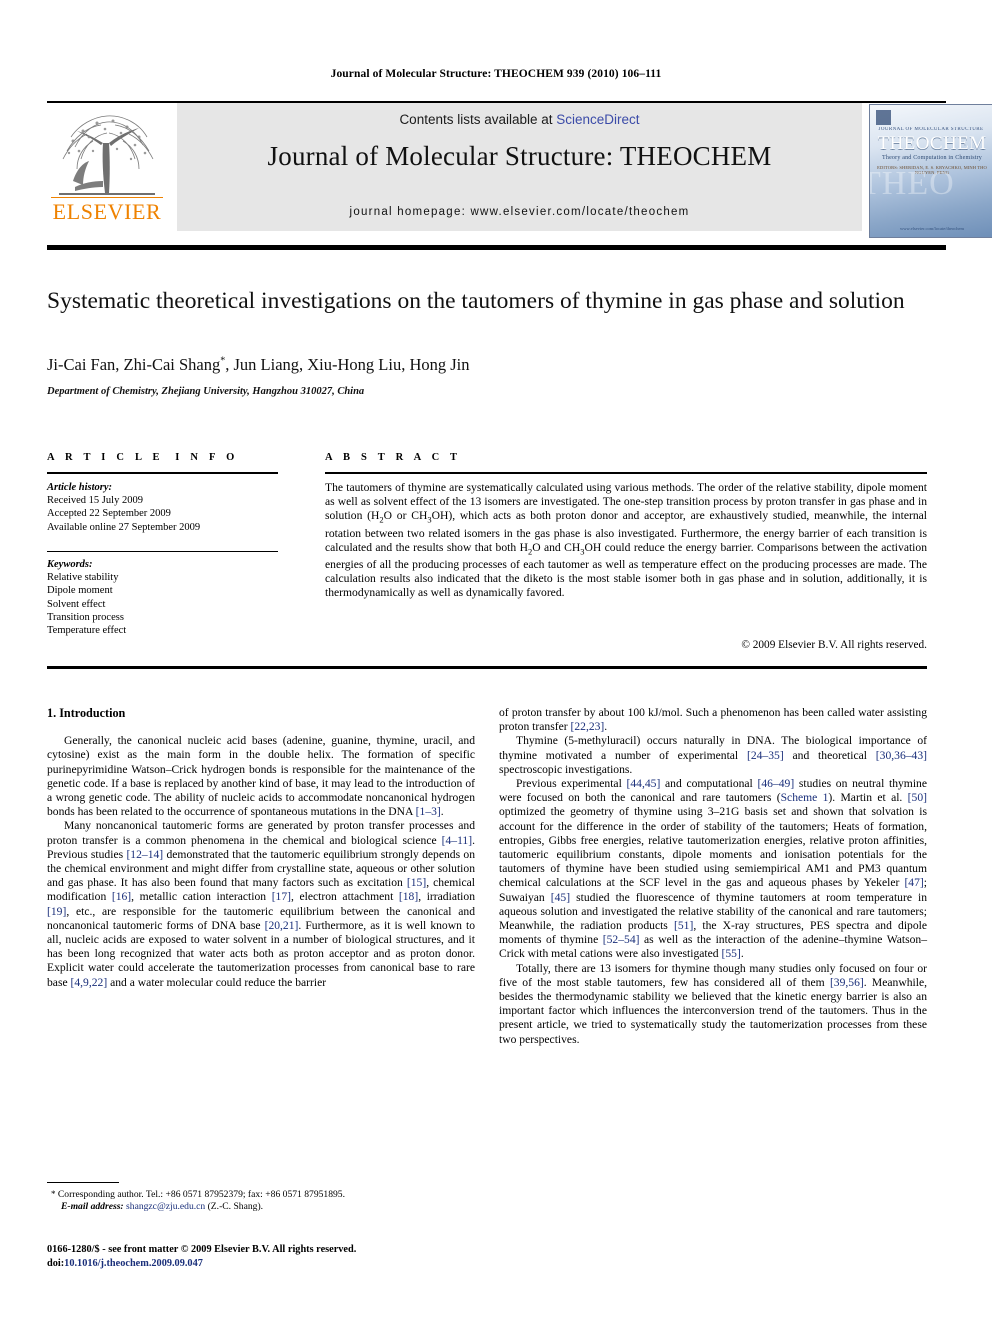  Describe the element at coordinates (556, 547) in the screenshot. I see `abstract-seg: O and CH` at that location.